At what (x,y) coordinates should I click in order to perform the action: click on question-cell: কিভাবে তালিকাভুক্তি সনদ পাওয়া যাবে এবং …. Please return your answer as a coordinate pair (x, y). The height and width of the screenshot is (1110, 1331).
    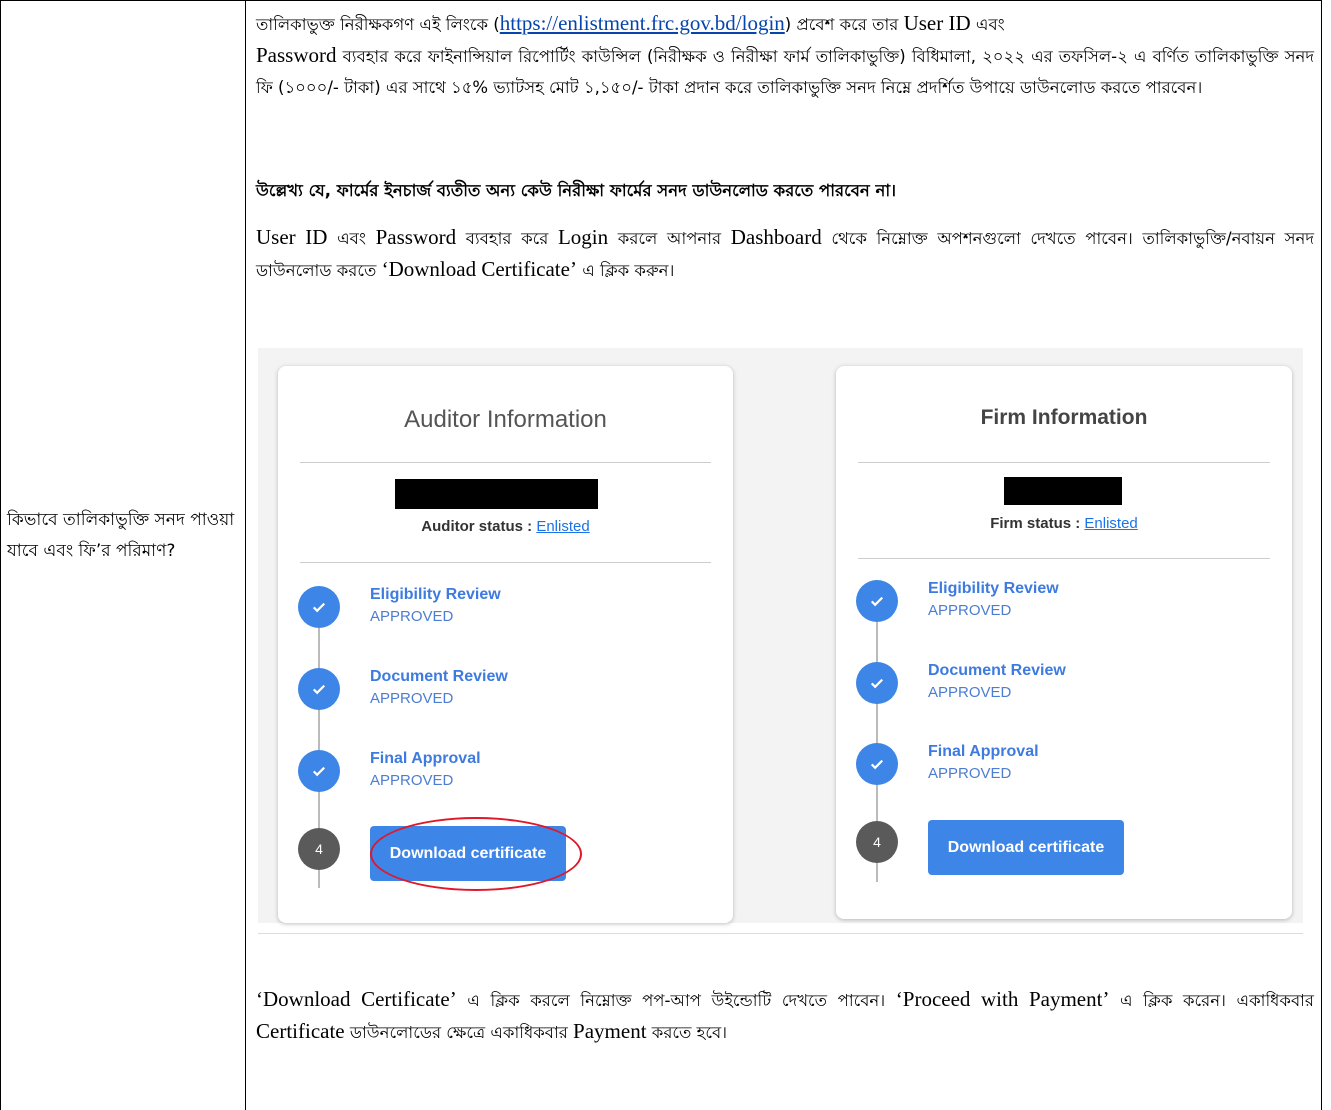
    Looking at the image, I should click on (121, 535).